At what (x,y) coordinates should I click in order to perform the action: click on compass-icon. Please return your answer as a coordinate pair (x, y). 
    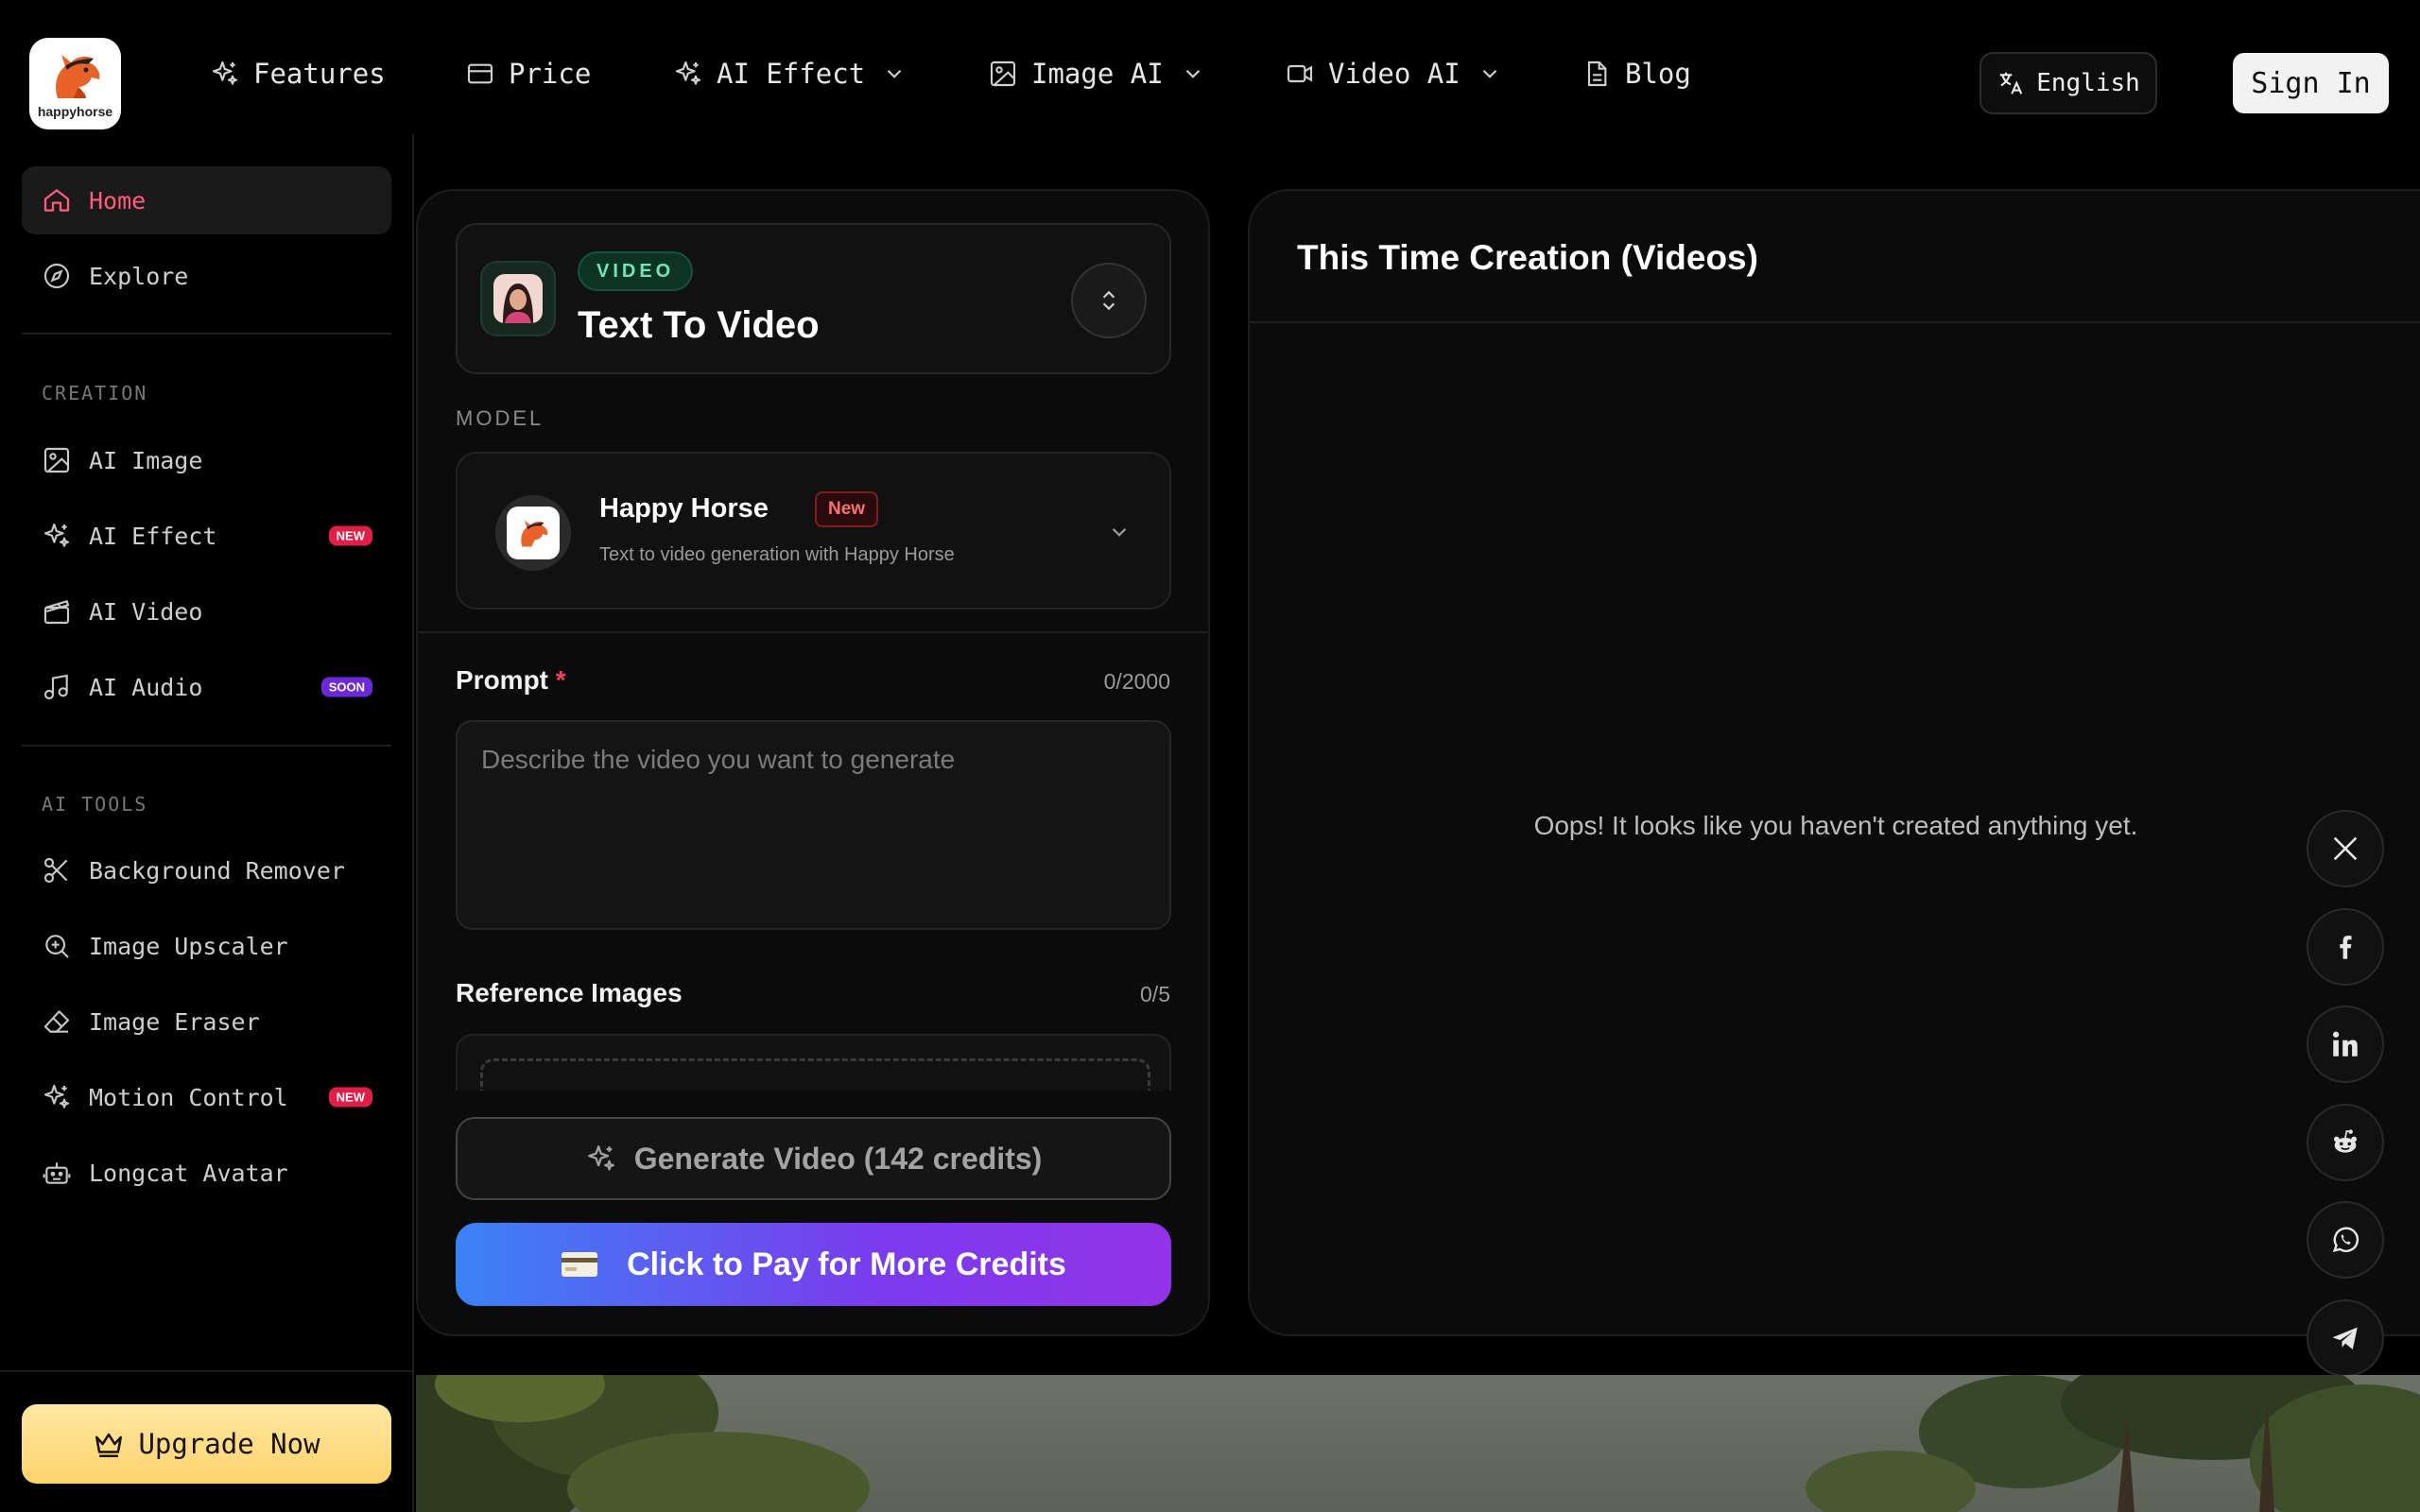
    Looking at the image, I should click on (56, 276).